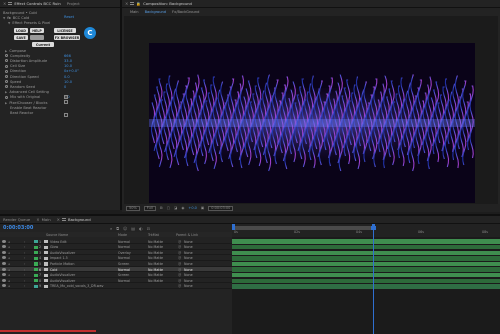  Describe the element at coordinates (111, 228) in the screenshot. I see `search-icon: ⌕` at that location.